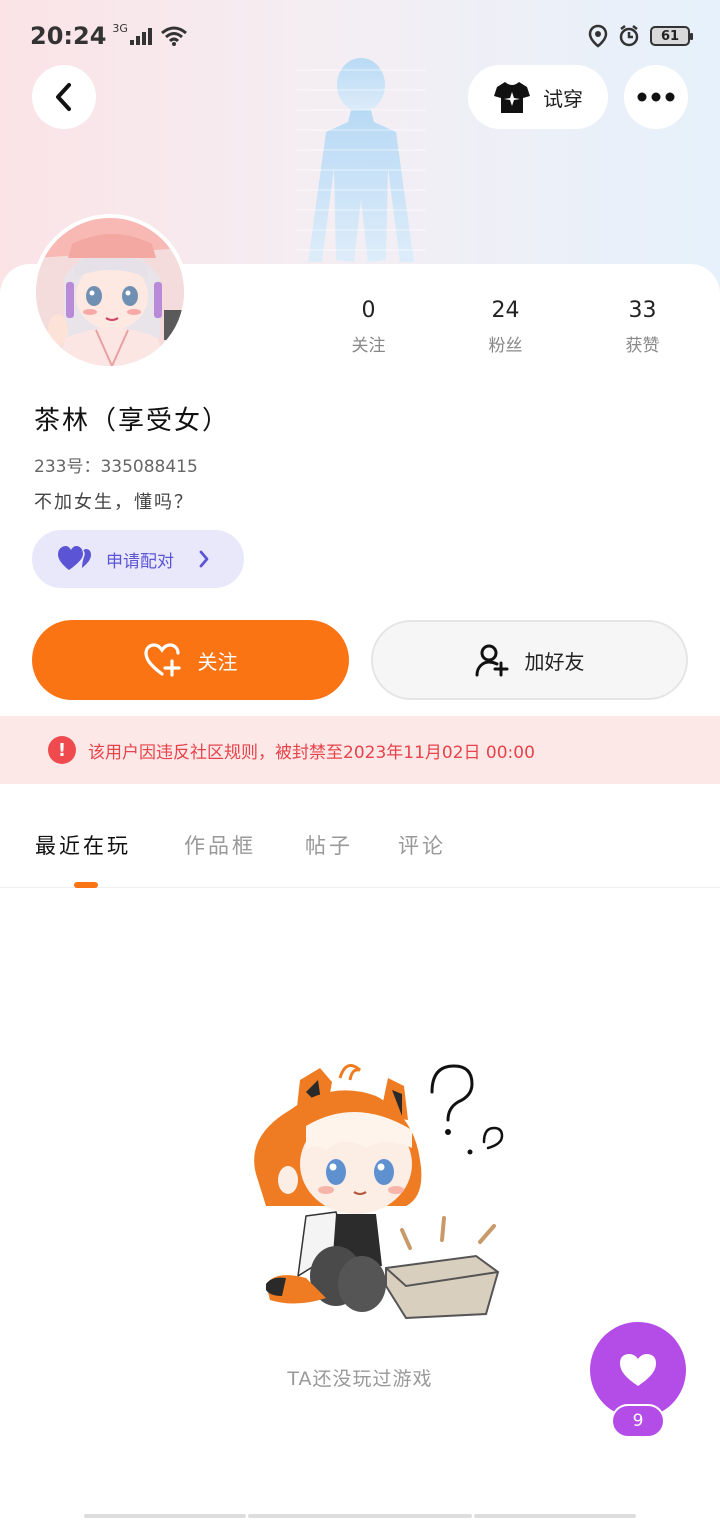  I want to click on alarm-icon, so click(629, 36).